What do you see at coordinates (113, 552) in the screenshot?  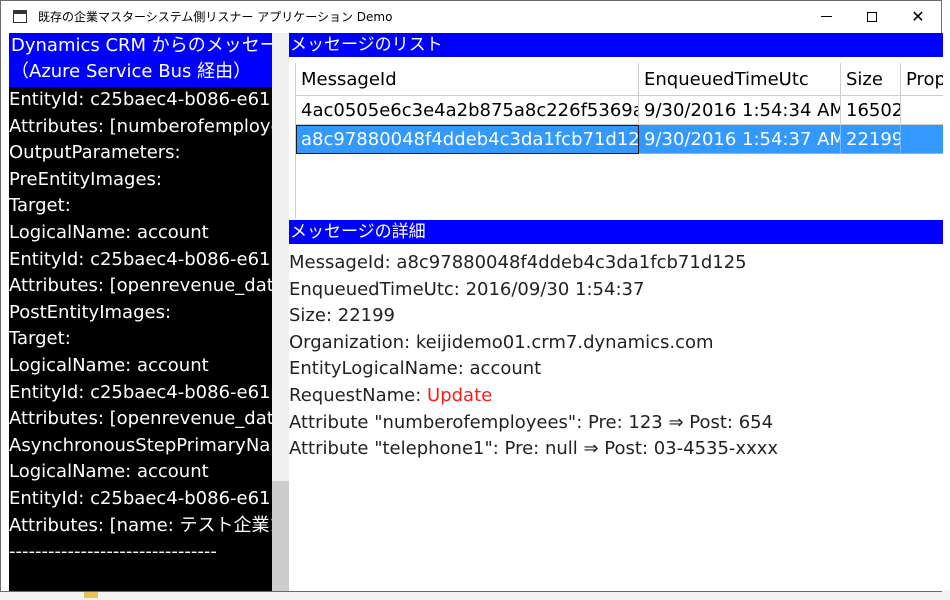 I see `log-line: --------------------------------` at bounding box center [113, 552].